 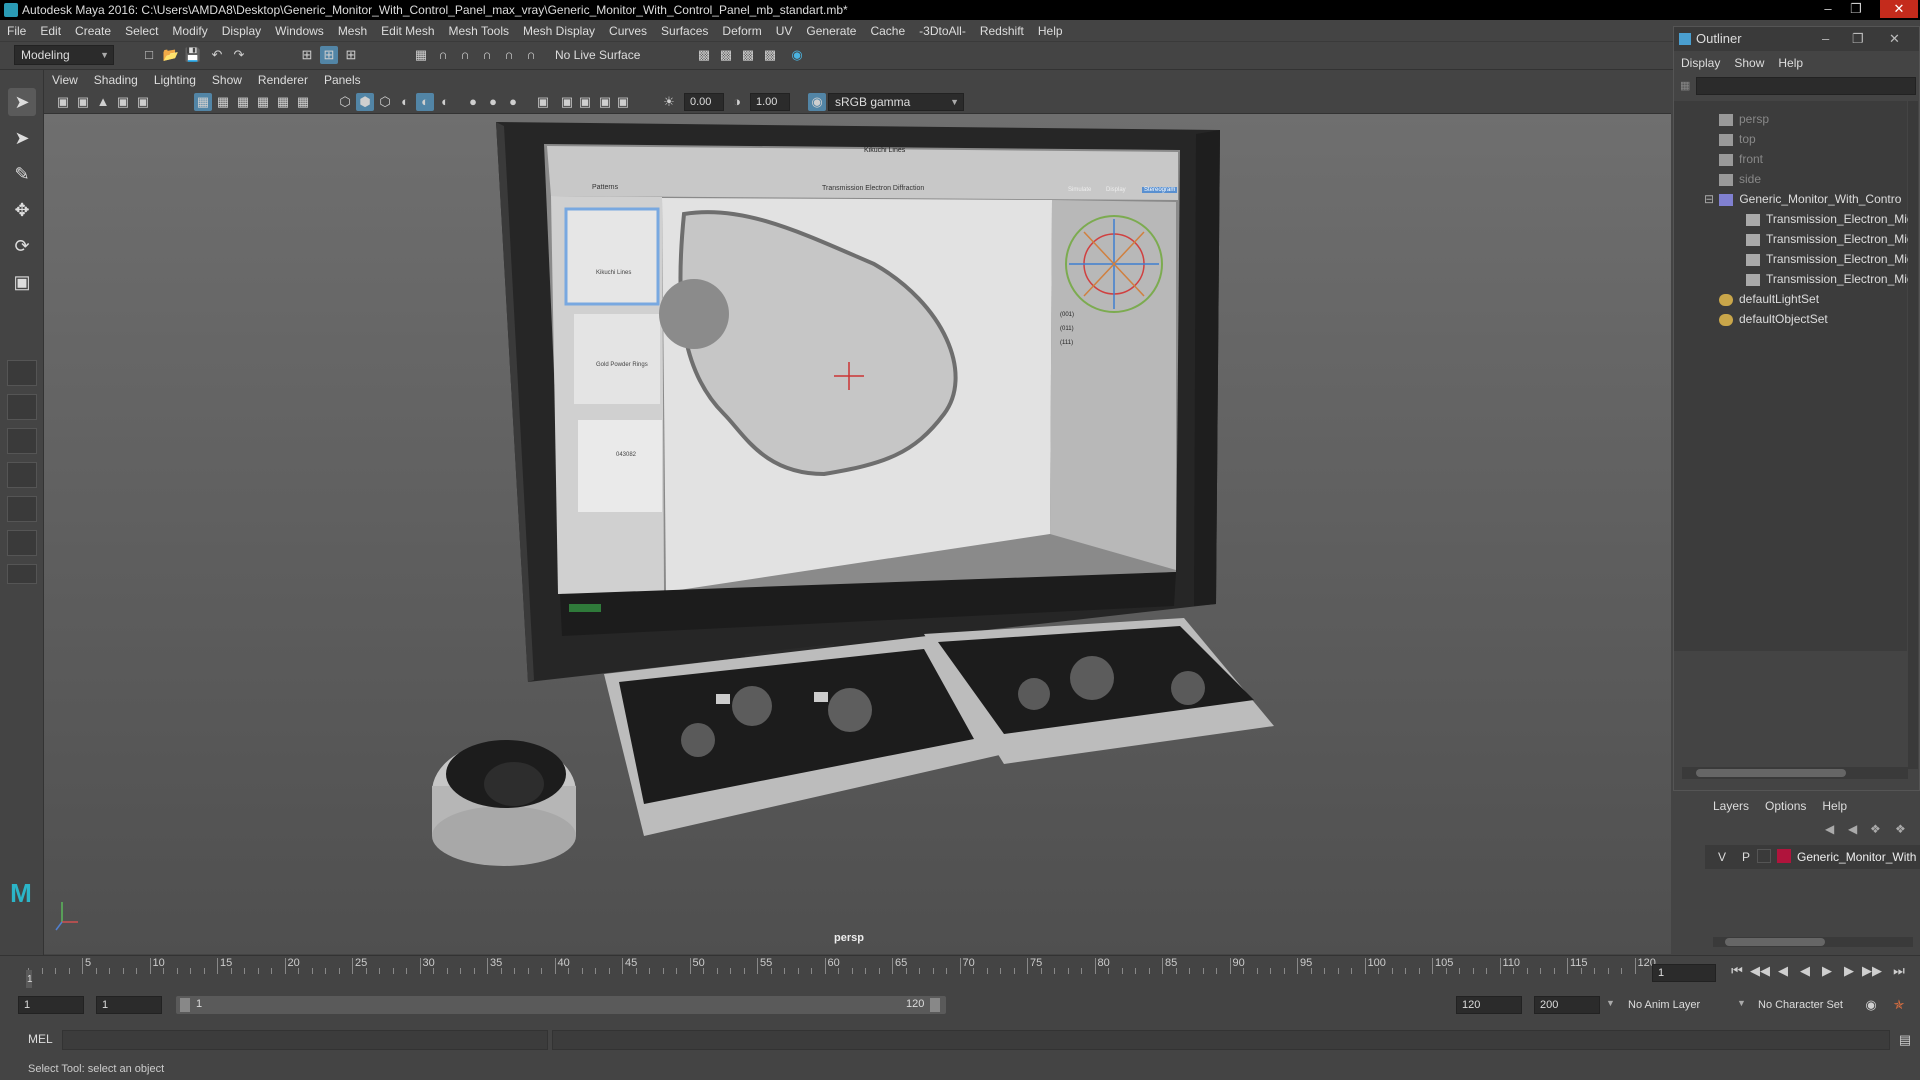 I want to click on anim-layer-dropdown: No Anim Layer, so click(x=1688, y=1005).